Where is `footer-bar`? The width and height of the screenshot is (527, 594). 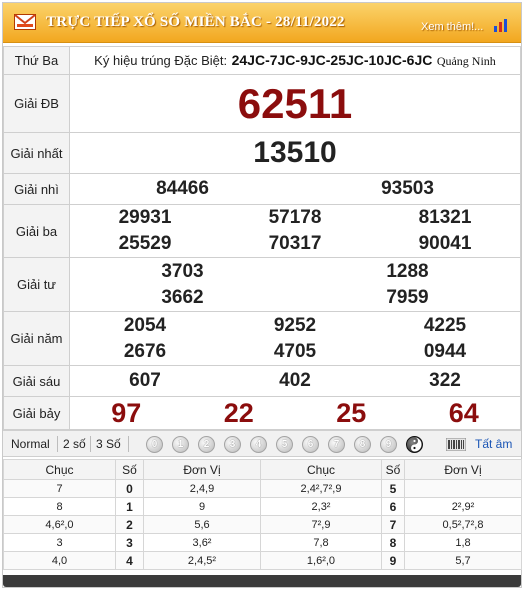 footer-bar is located at coordinates (262, 581).